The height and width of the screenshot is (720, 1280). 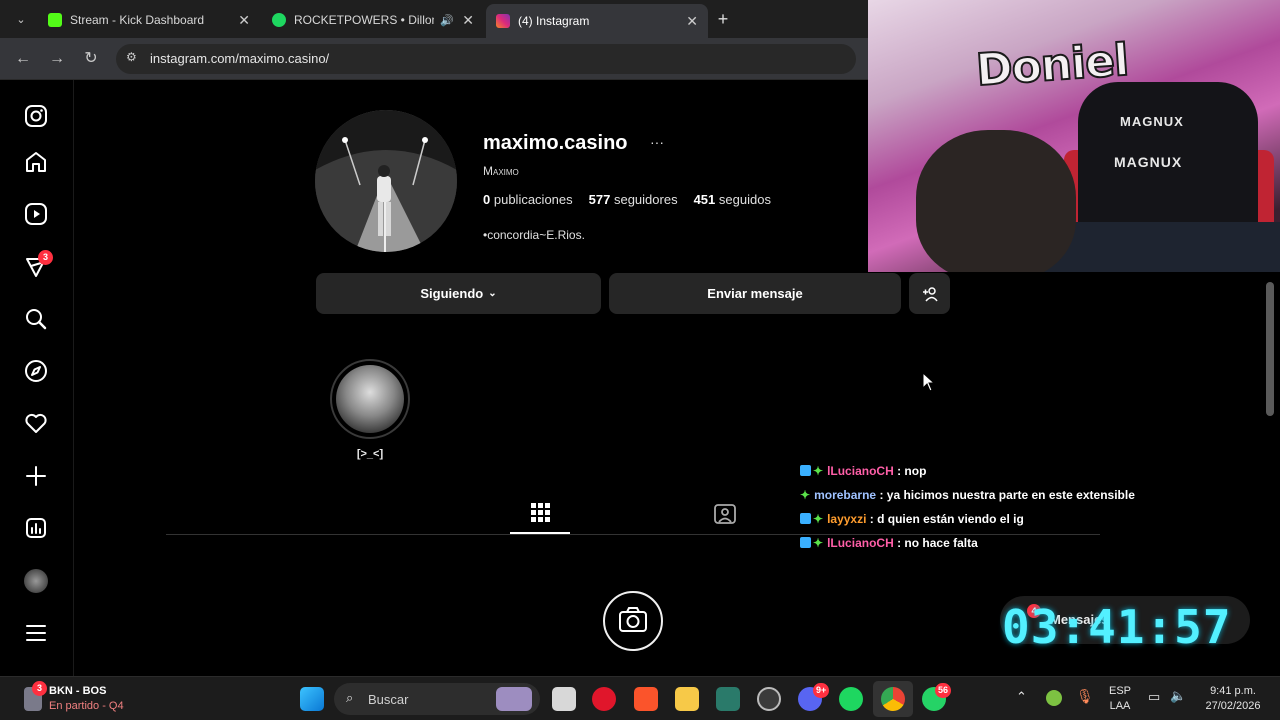 I want to click on spotify-icon, so click(x=851, y=699).